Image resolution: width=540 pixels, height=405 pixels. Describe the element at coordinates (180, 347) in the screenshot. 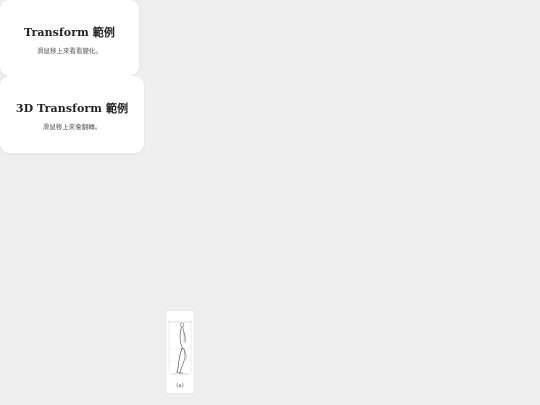

I see `walking-figure-drawing` at that location.